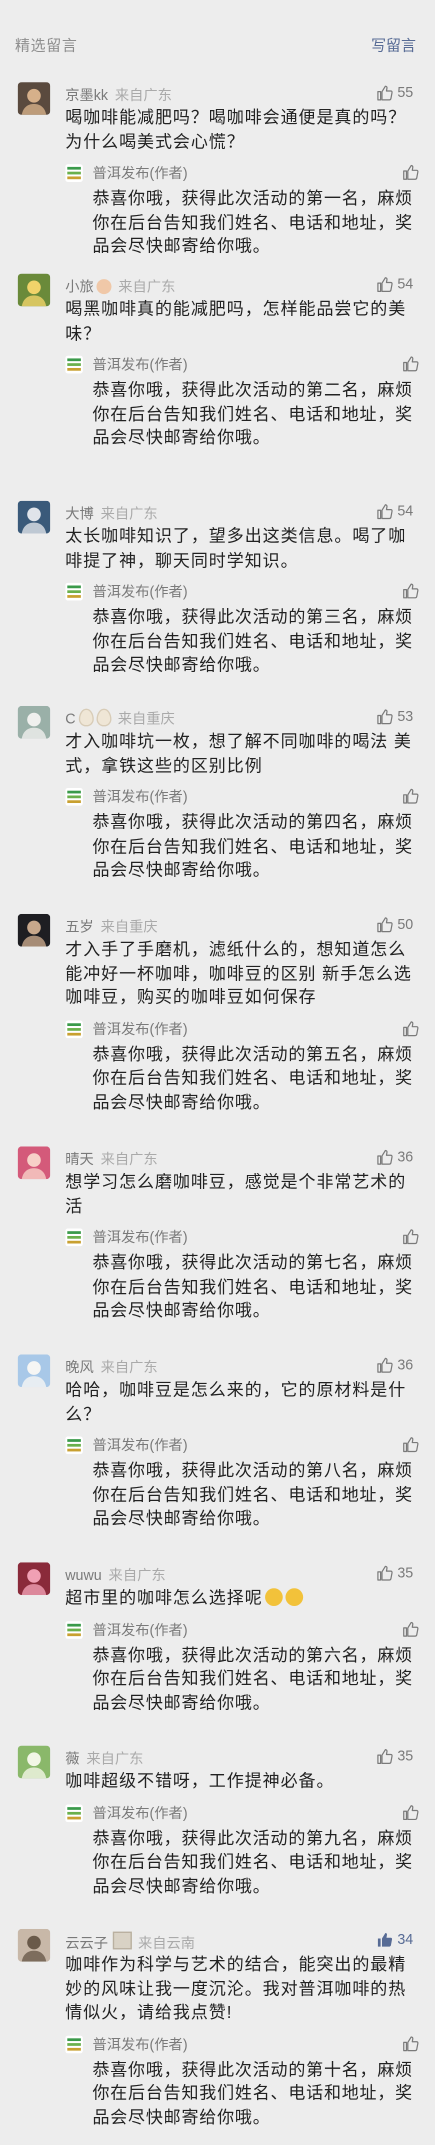 The width and height of the screenshot is (435, 2145). Describe the element at coordinates (405, 1365) in the screenshot. I see `like-count: 36` at that location.